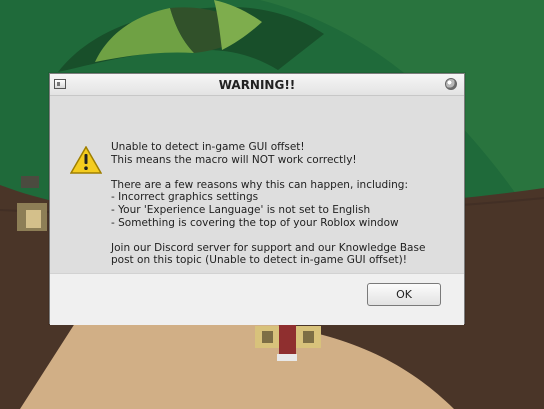 Image resolution: width=544 pixels, height=409 pixels. What do you see at coordinates (404, 294) in the screenshot?
I see `ok-button: OK` at bounding box center [404, 294].